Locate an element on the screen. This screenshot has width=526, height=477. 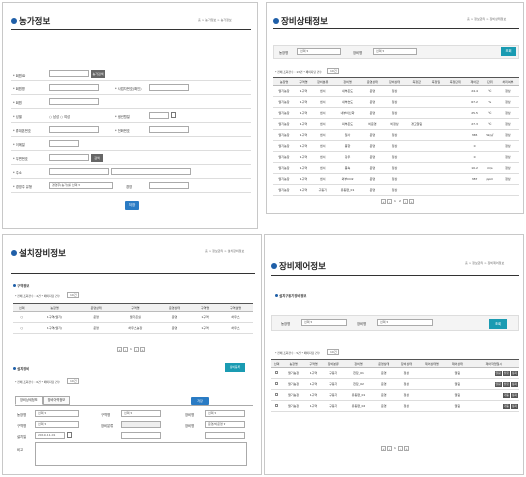
zip-search-button: 검색 is located at coordinates (97, 158).